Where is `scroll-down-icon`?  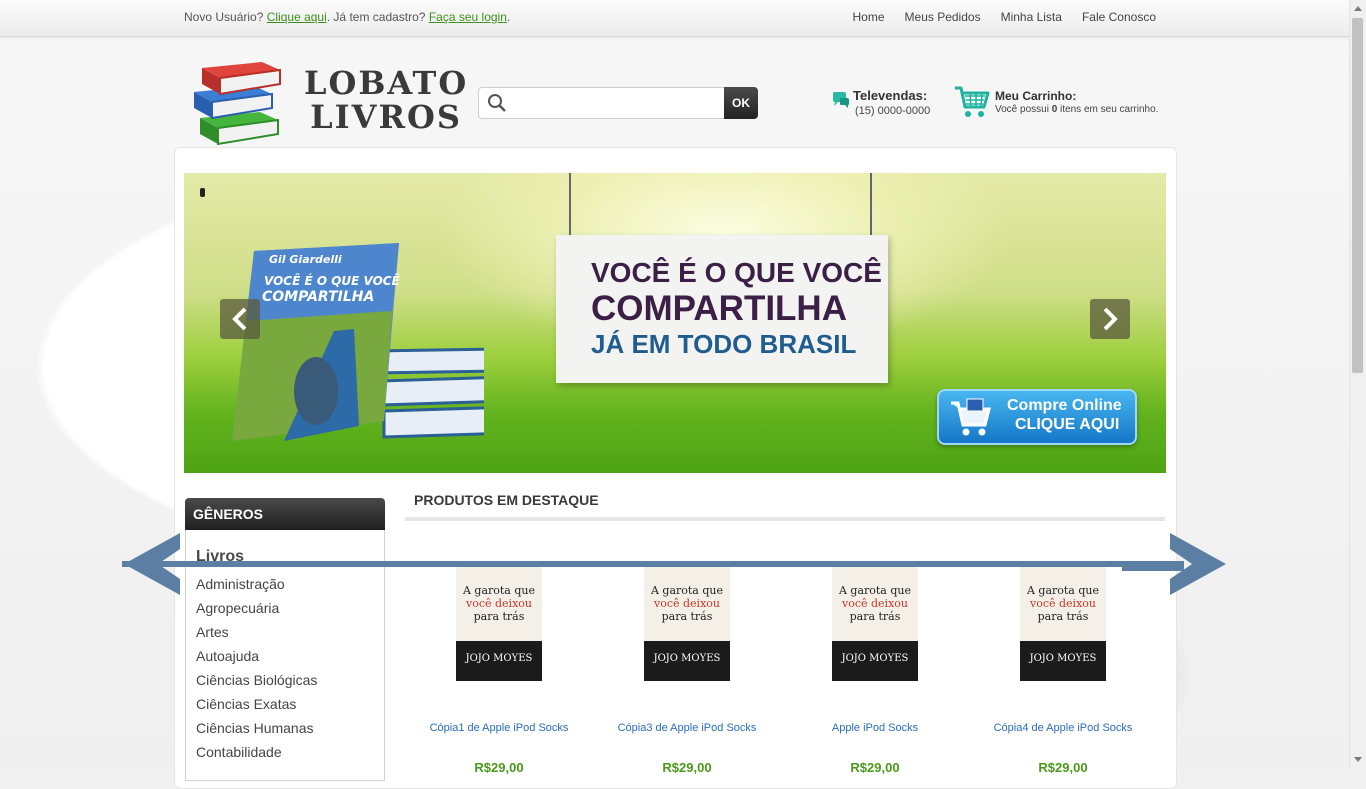
scroll-down-icon is located at coordinates (1358, 759).